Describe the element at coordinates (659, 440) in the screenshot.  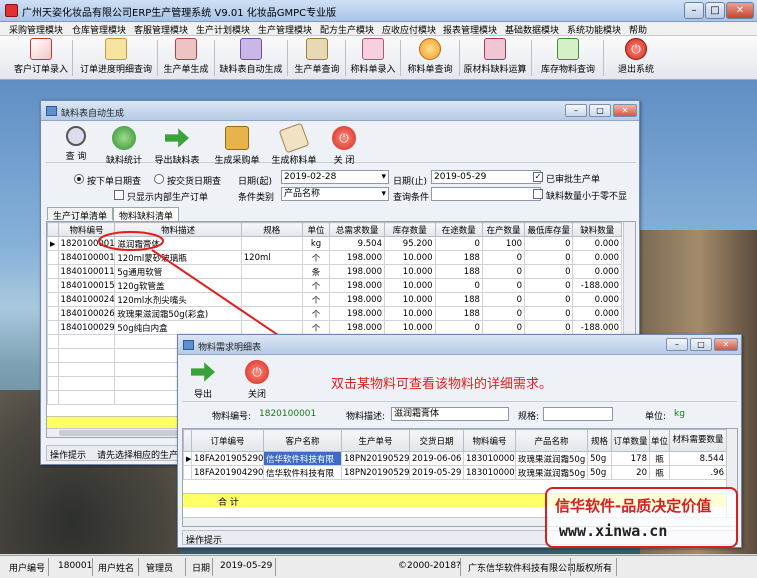
I see `column-header: 单位` at that location.